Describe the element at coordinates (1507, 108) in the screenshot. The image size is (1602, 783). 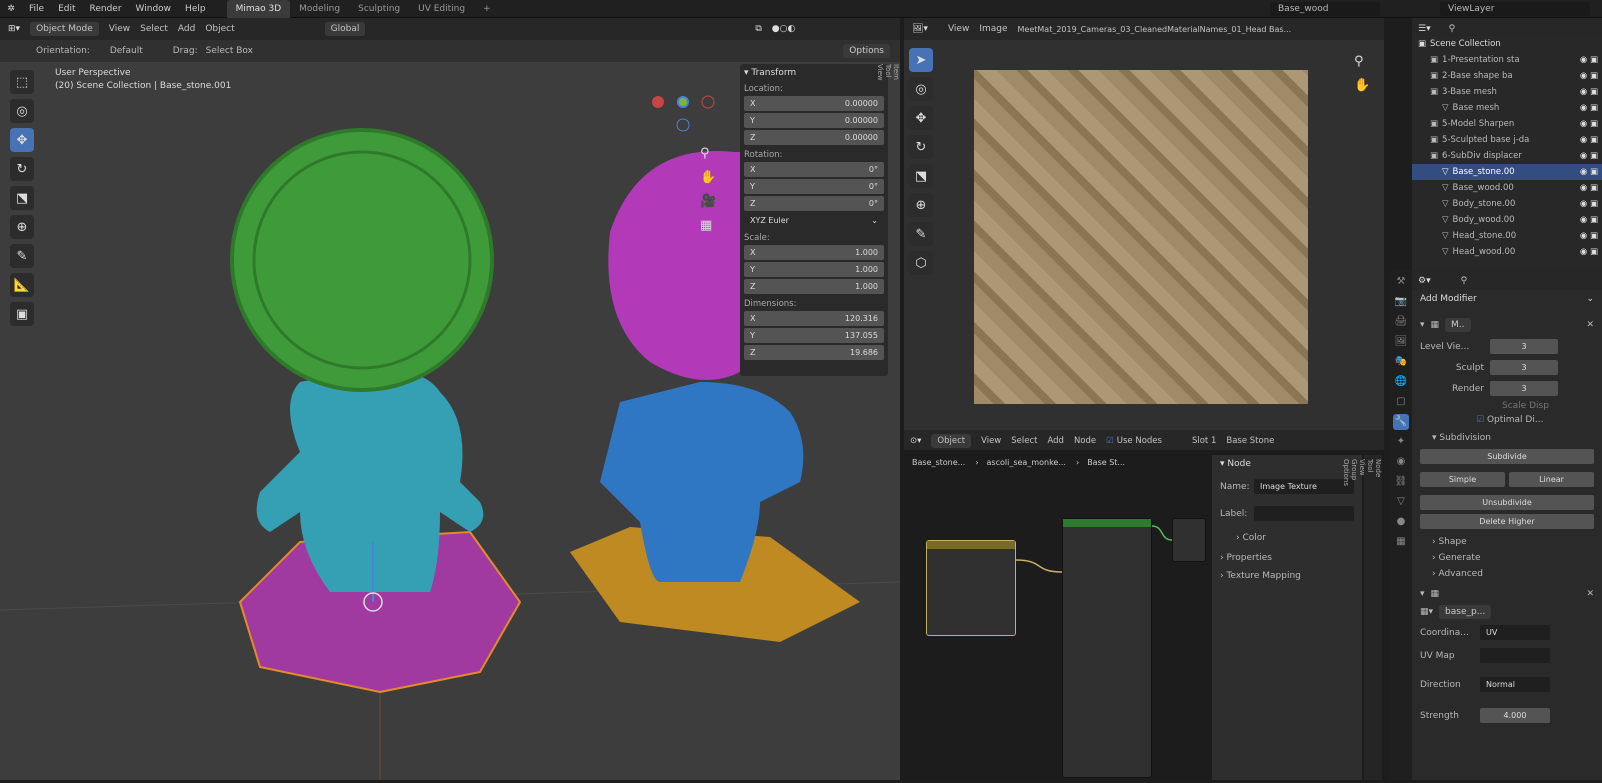
I see `outliner-row: ▽ Base mesh ◉ ▣` at that location.